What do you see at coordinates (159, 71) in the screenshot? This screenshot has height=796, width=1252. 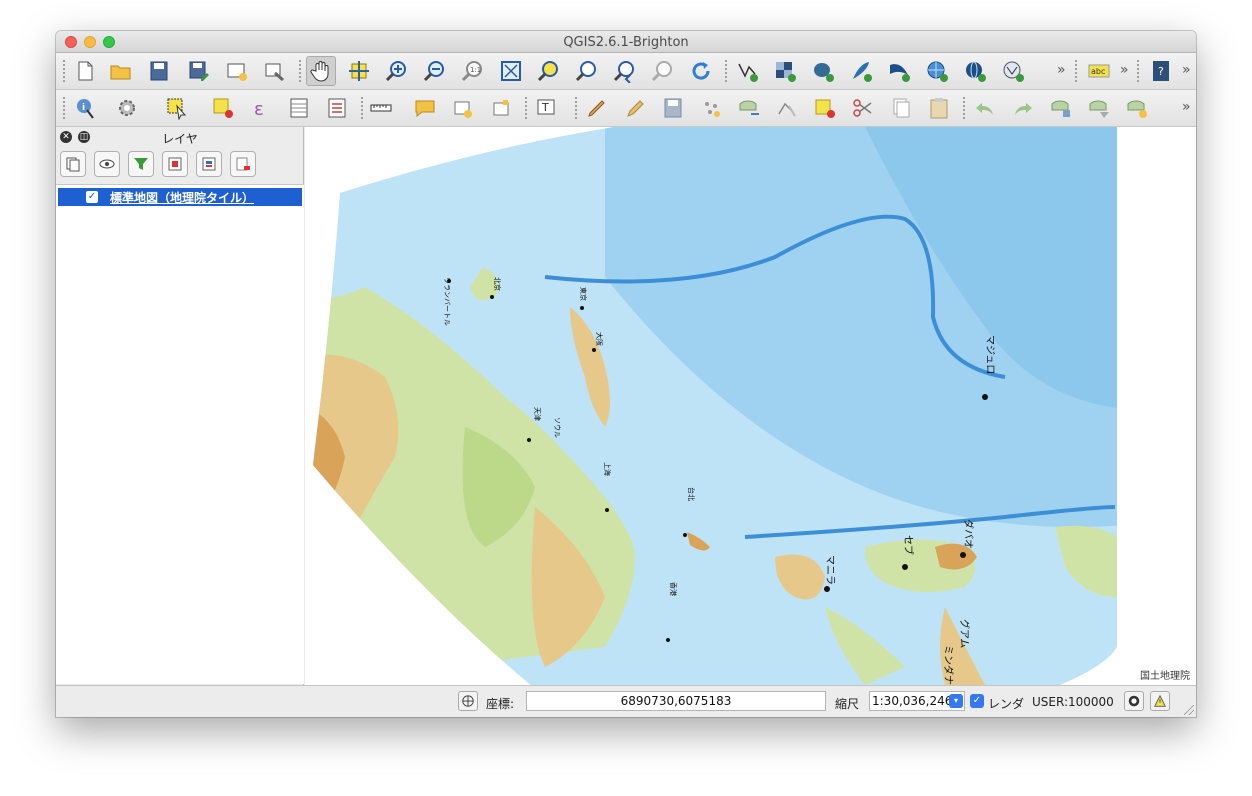 I see `save-project-button` at bounding box center [159, 71].